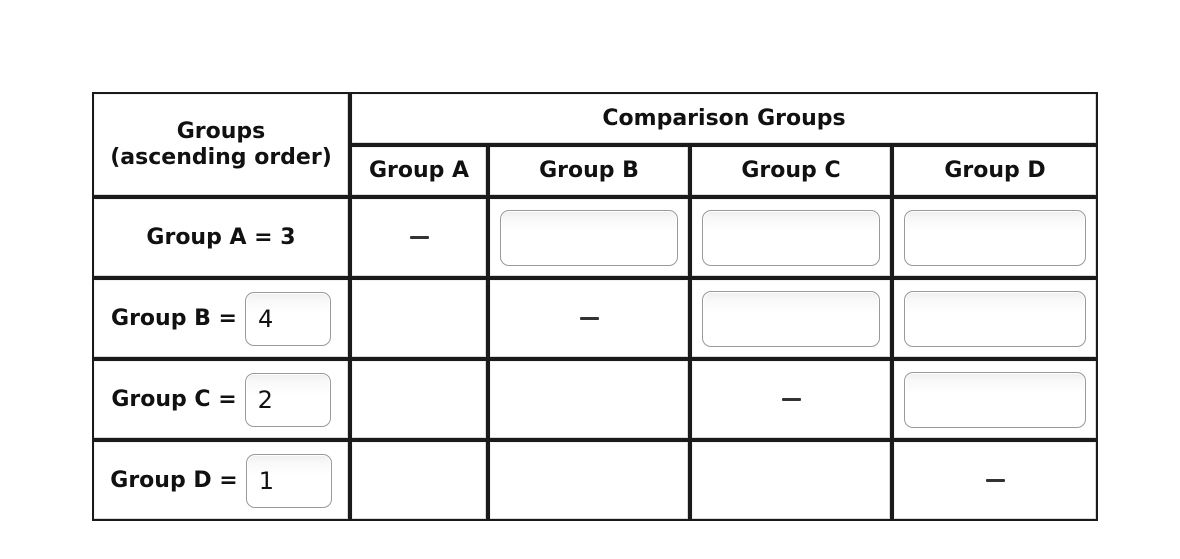  I want to click on column-header-group-b: Group B, so click(589, 171).